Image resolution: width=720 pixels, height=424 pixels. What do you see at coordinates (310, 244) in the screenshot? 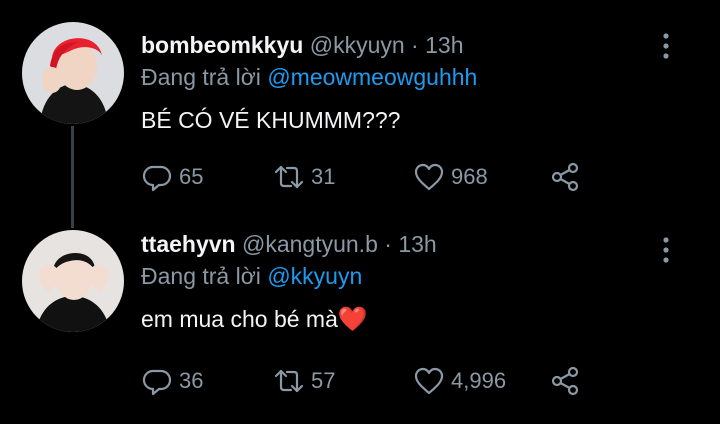
I see `user-handle: @kangtyun.b` at bounding box center [310, 244].